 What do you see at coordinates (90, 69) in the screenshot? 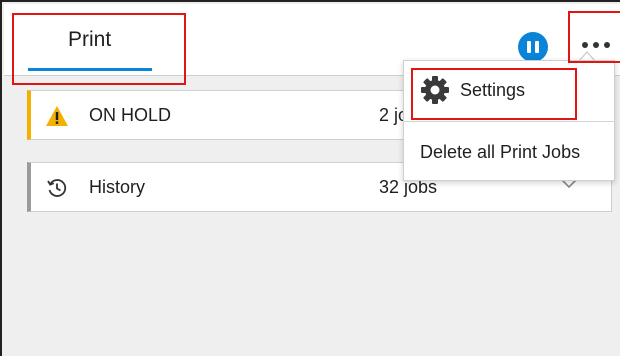
I see `tab-active-indicator` at bounding box center [90, 69].